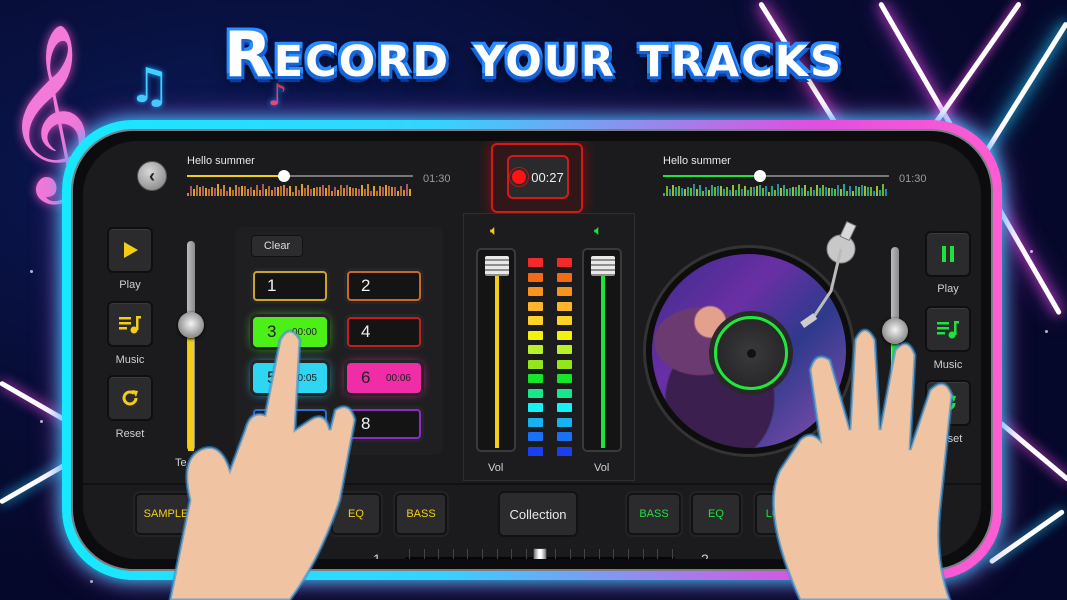  I want to click on sampler-pad-4: 4, so click(384, 332).